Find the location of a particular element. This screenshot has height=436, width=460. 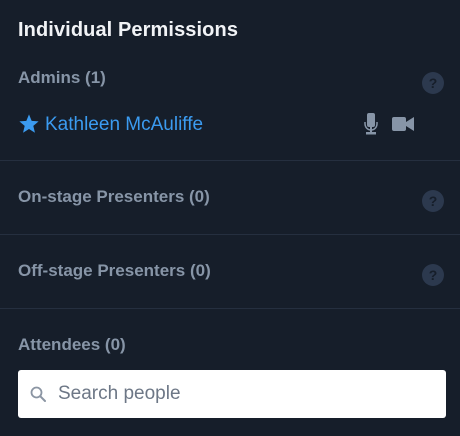

onstage-help-icon: ? is located at coordinates (433, 201).